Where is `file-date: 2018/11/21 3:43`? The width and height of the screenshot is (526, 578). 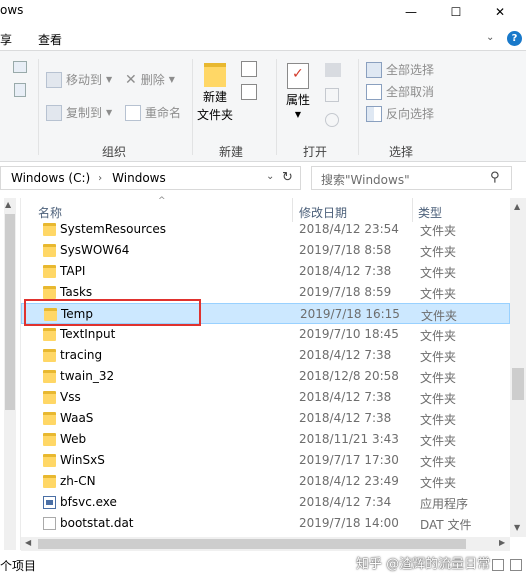 file-date: 2018/11/21 3:43 is located at coordinates (349, 439).